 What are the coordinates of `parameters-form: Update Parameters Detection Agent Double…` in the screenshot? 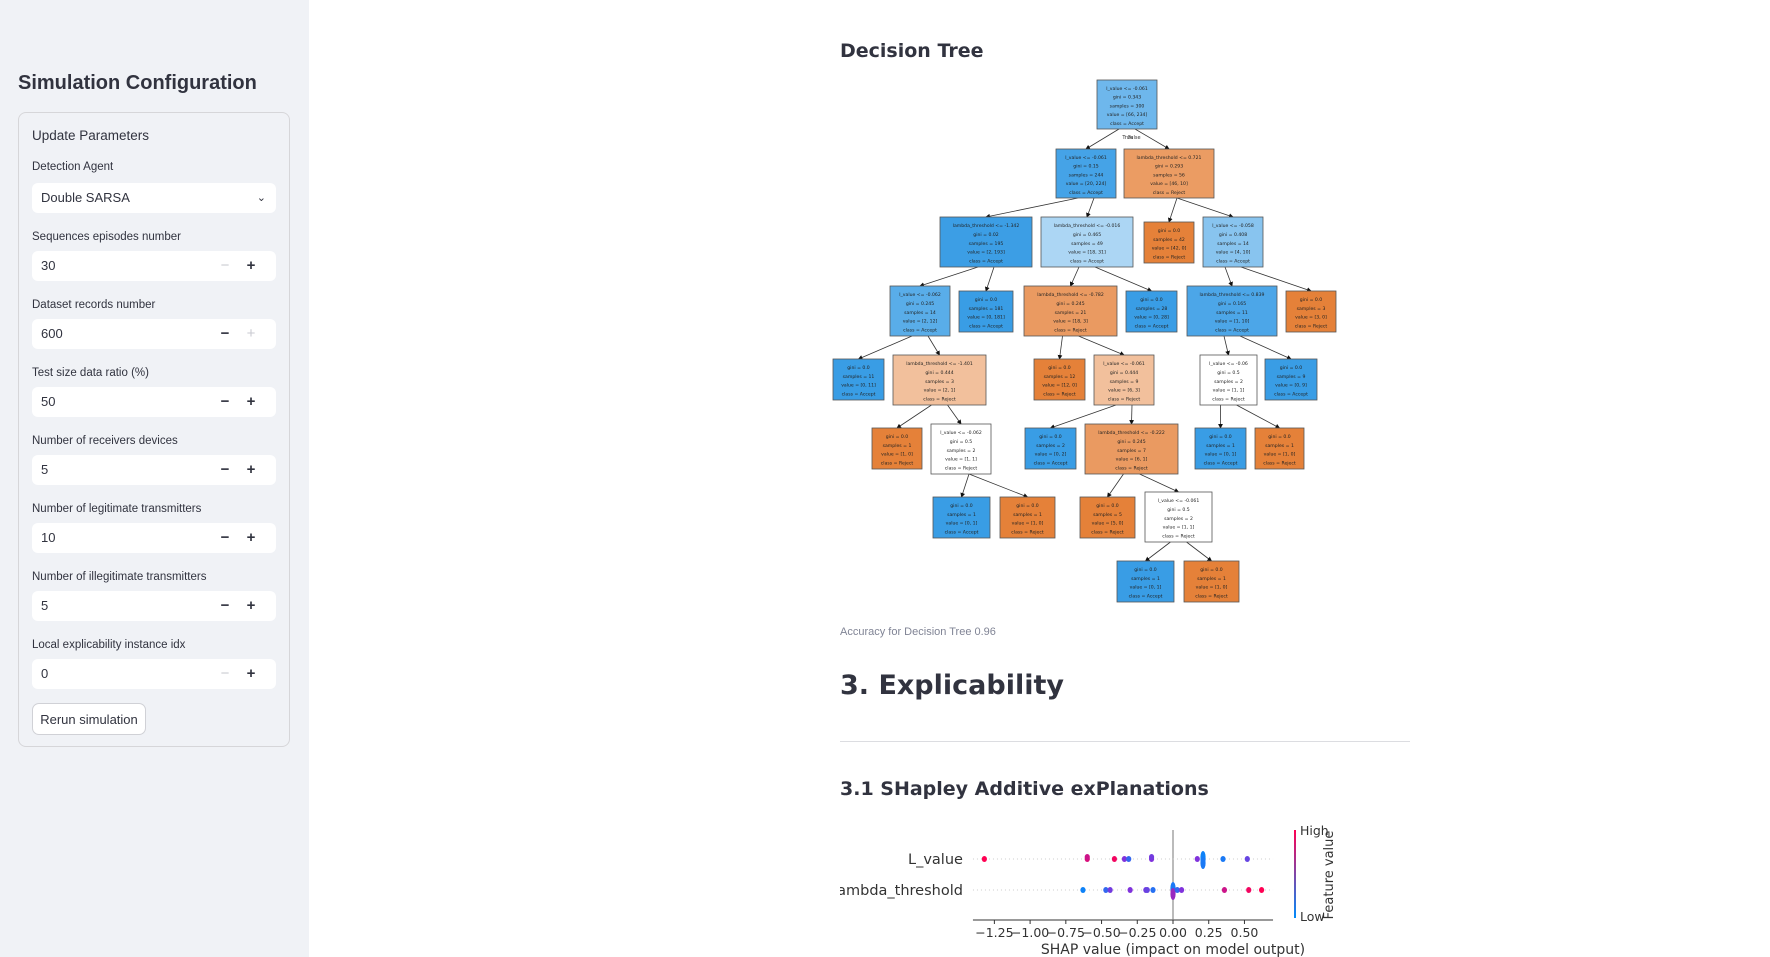 It's located at (154, 429).